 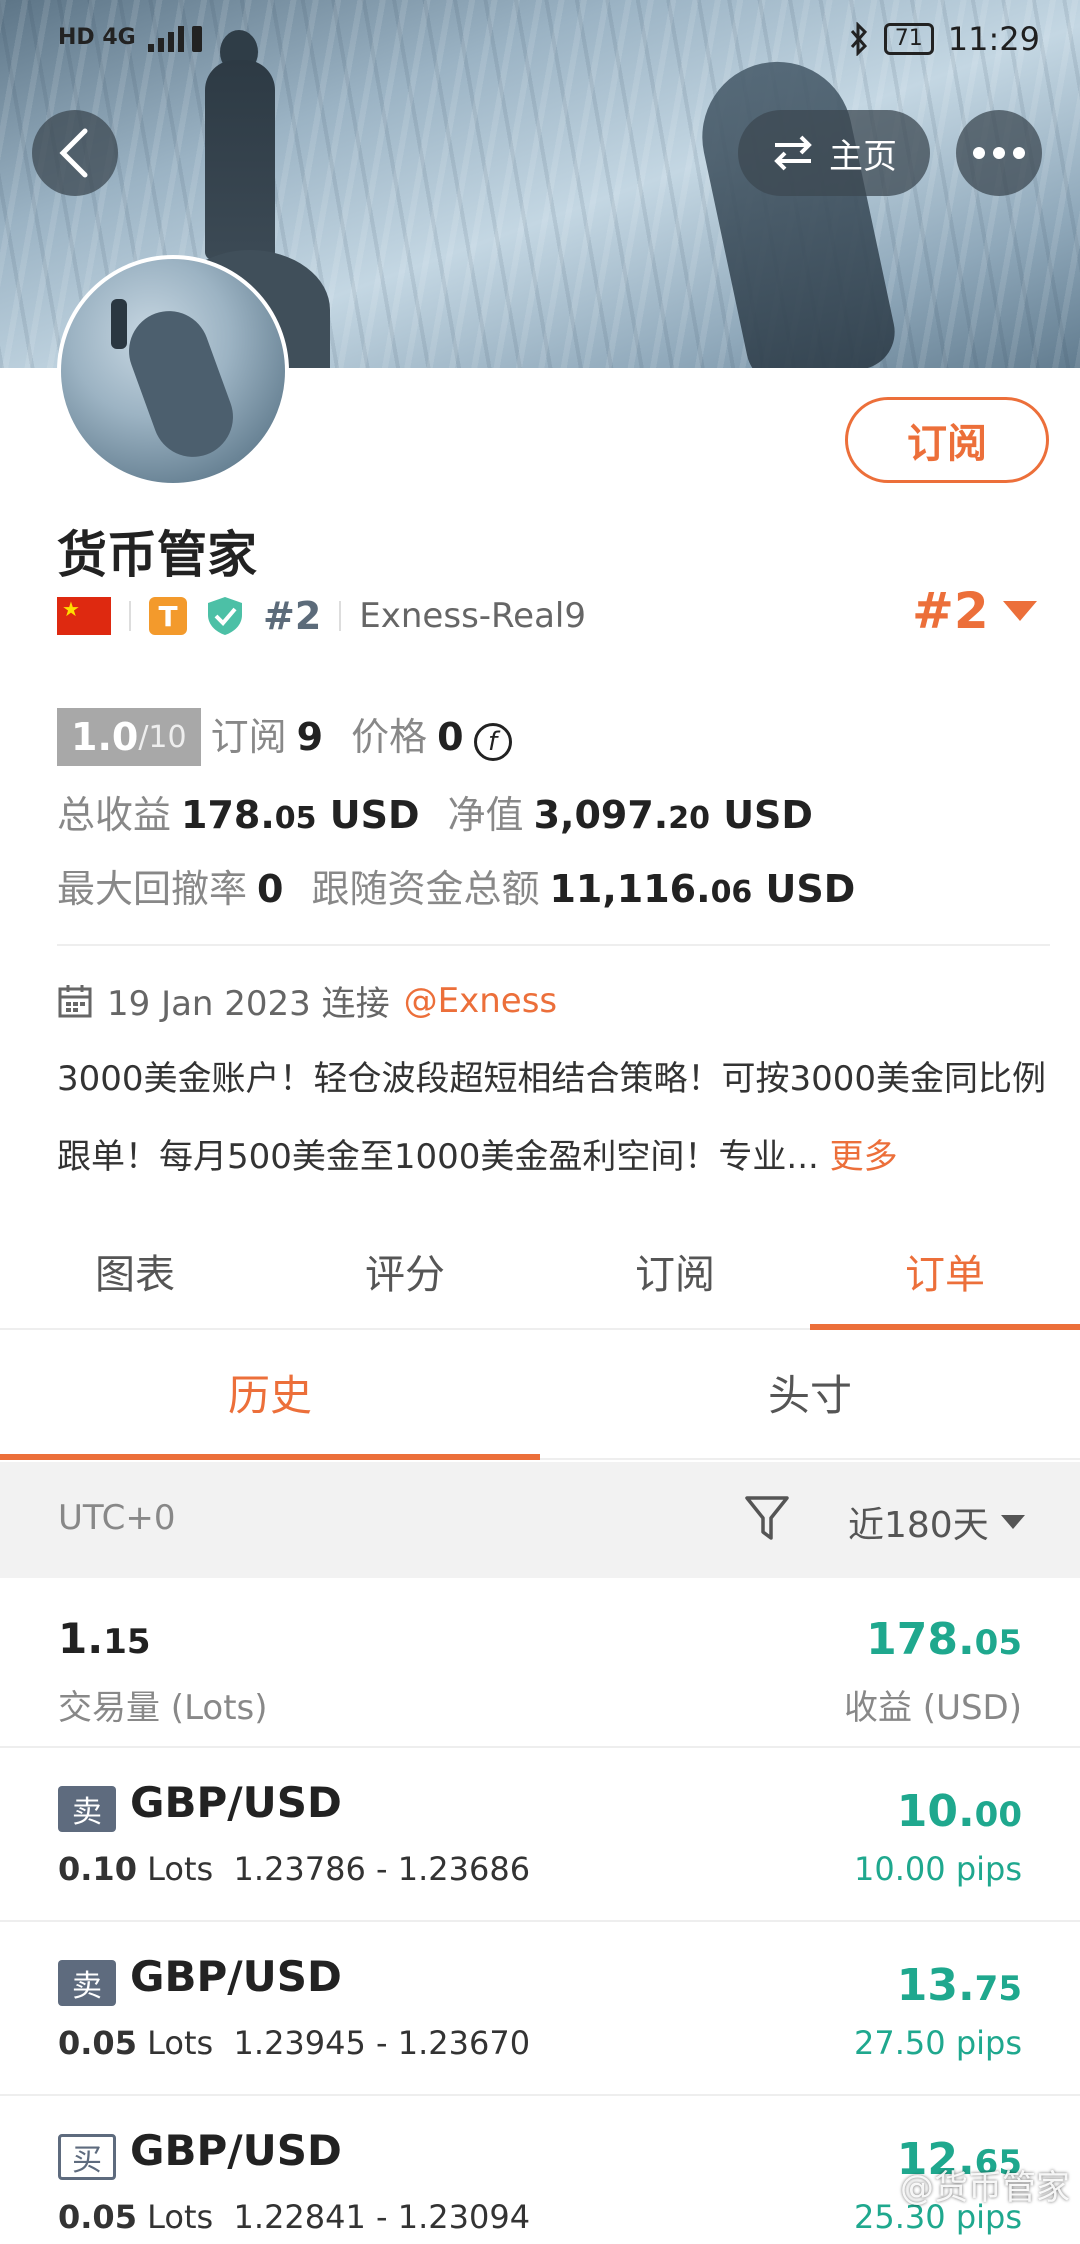 I want to click on more-button, so click(x=999, y=153).